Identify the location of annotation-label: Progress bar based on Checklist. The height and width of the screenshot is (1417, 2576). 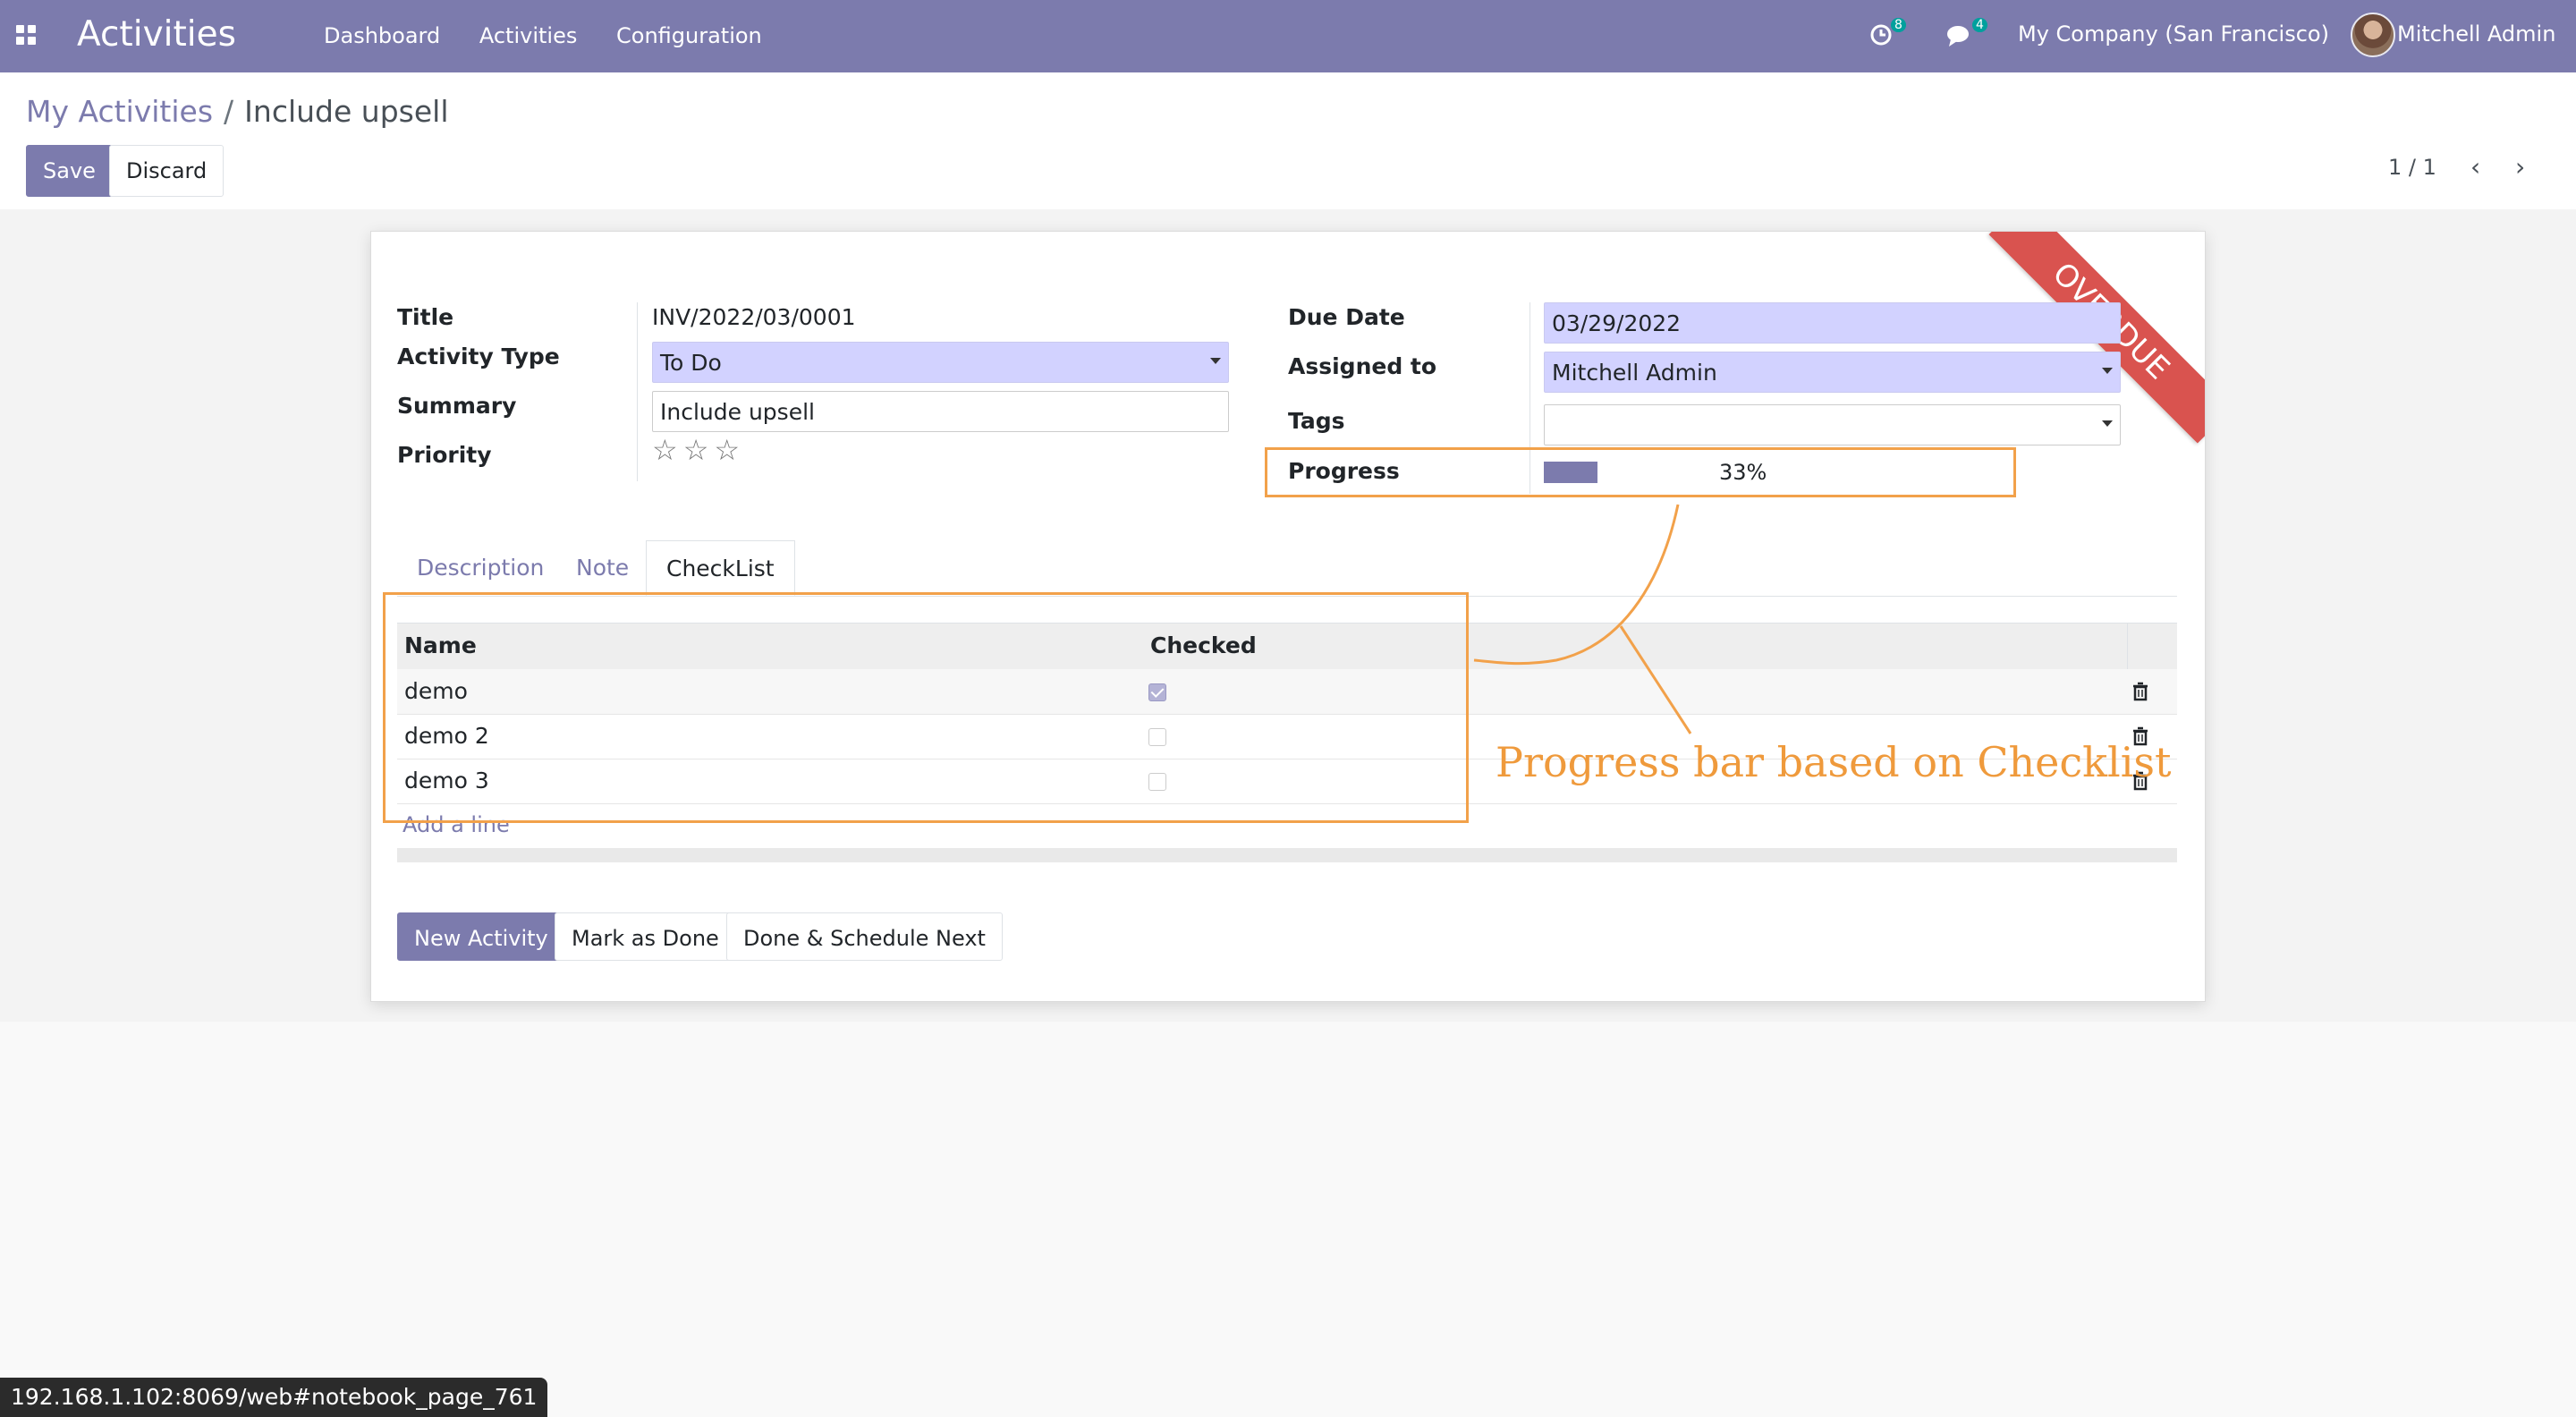
(1834, 762).